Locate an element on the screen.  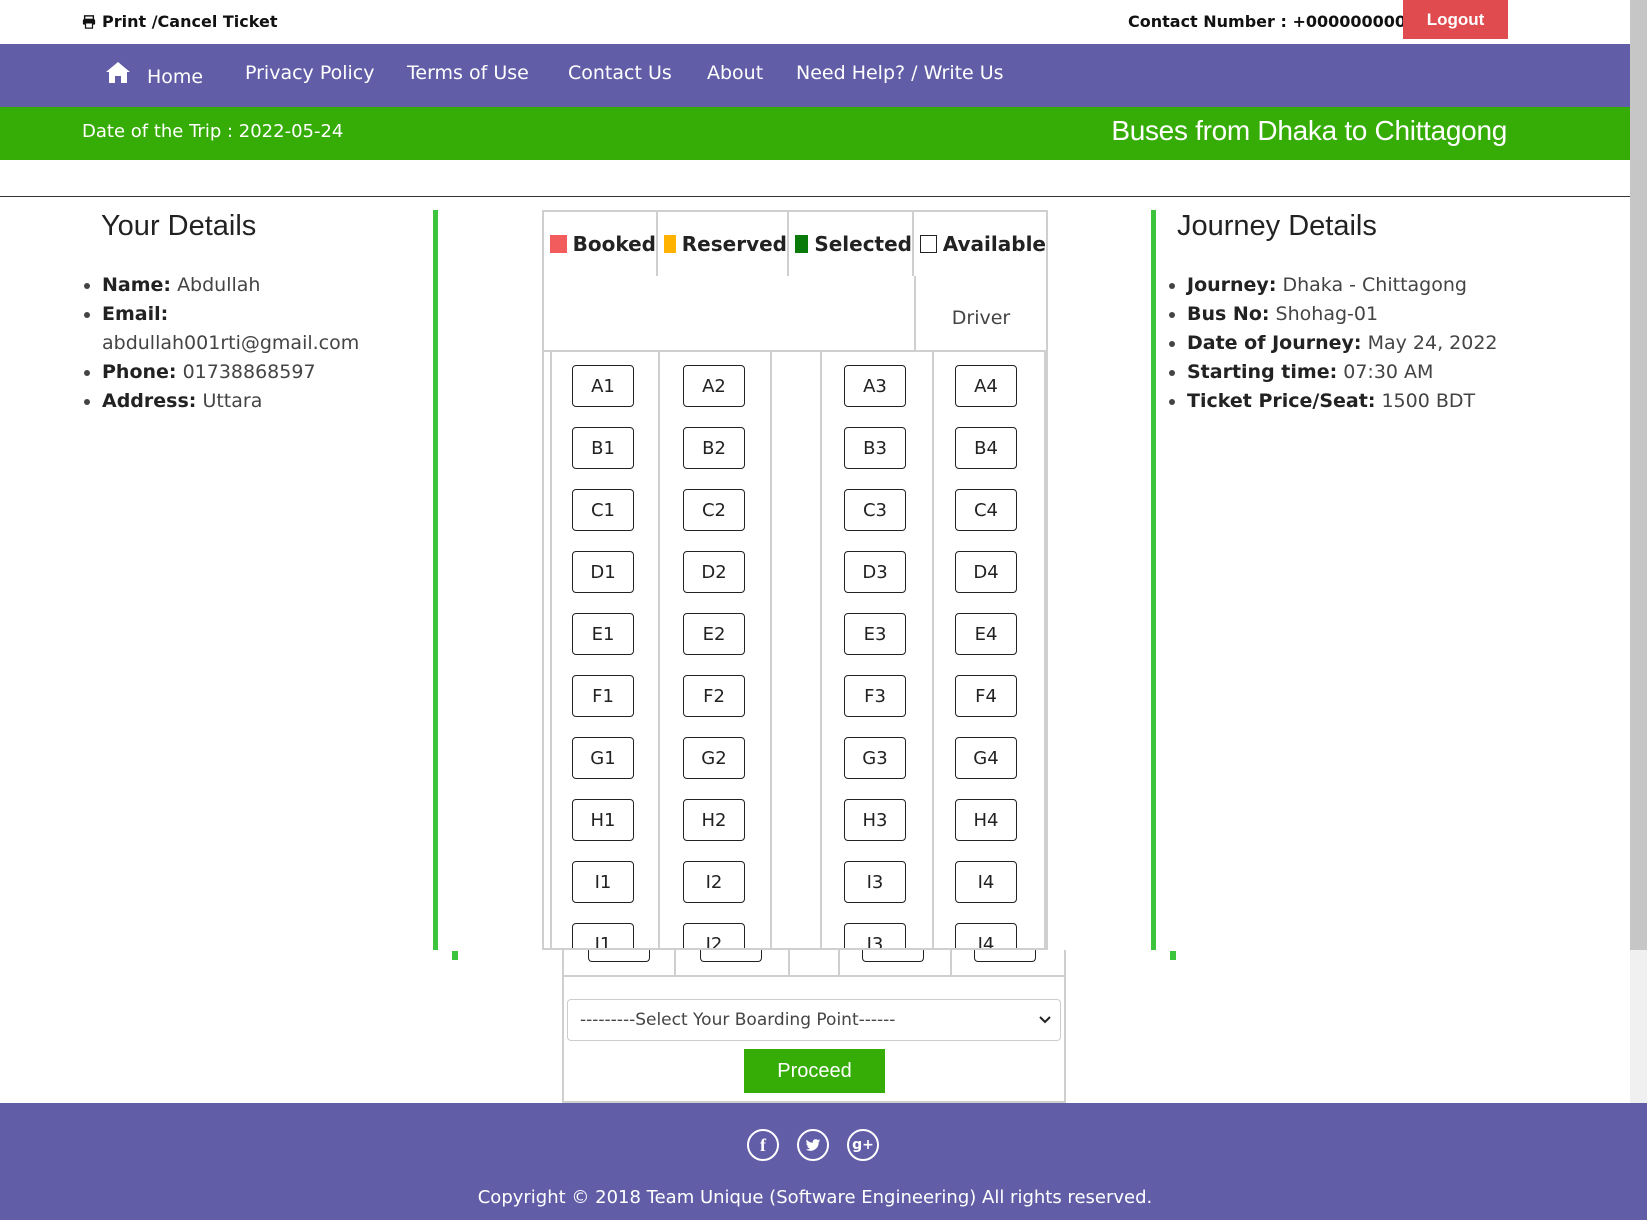
seat-f4: F4 is located at coordinates (986, 696).